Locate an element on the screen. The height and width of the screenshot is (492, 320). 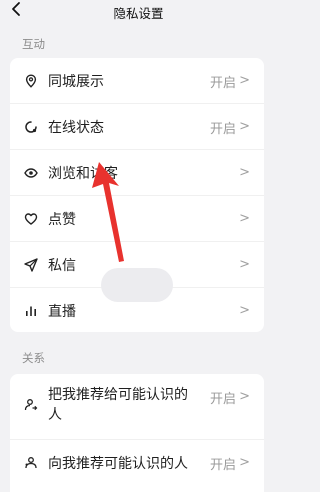
red-annotation-arrow-icon is located at coordinates (108, 212).